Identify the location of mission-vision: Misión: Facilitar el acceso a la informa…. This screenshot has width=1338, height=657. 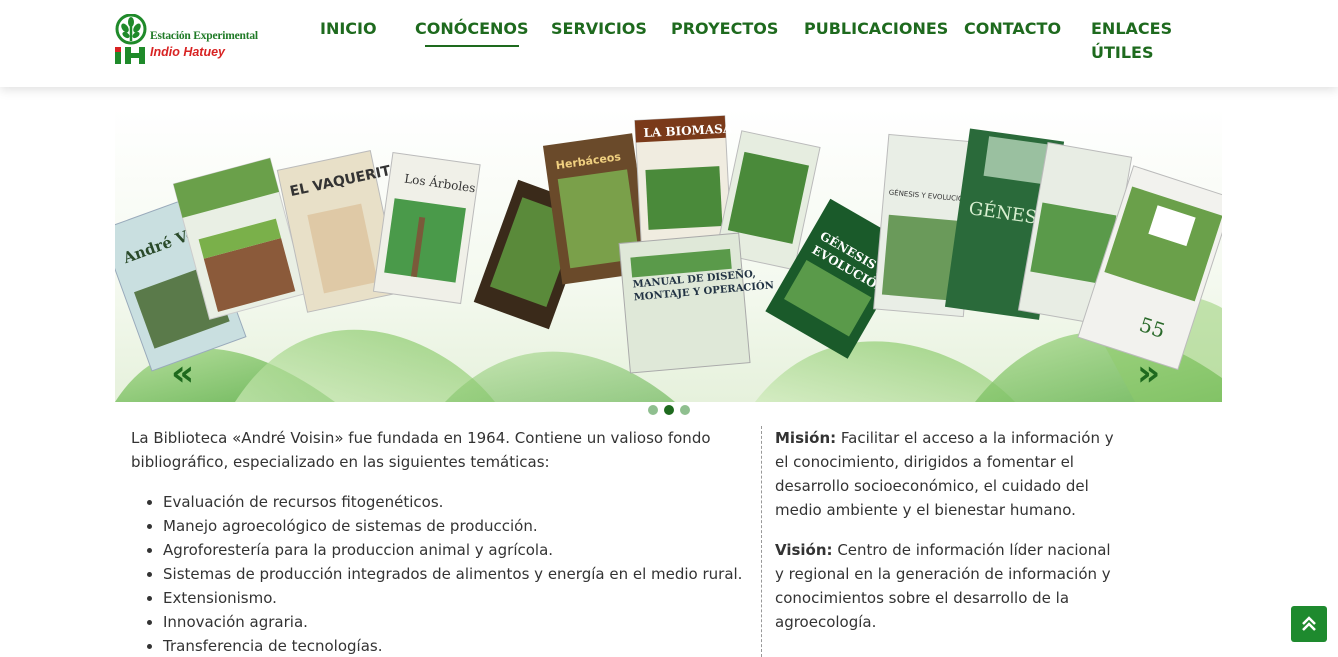
(947, 538).